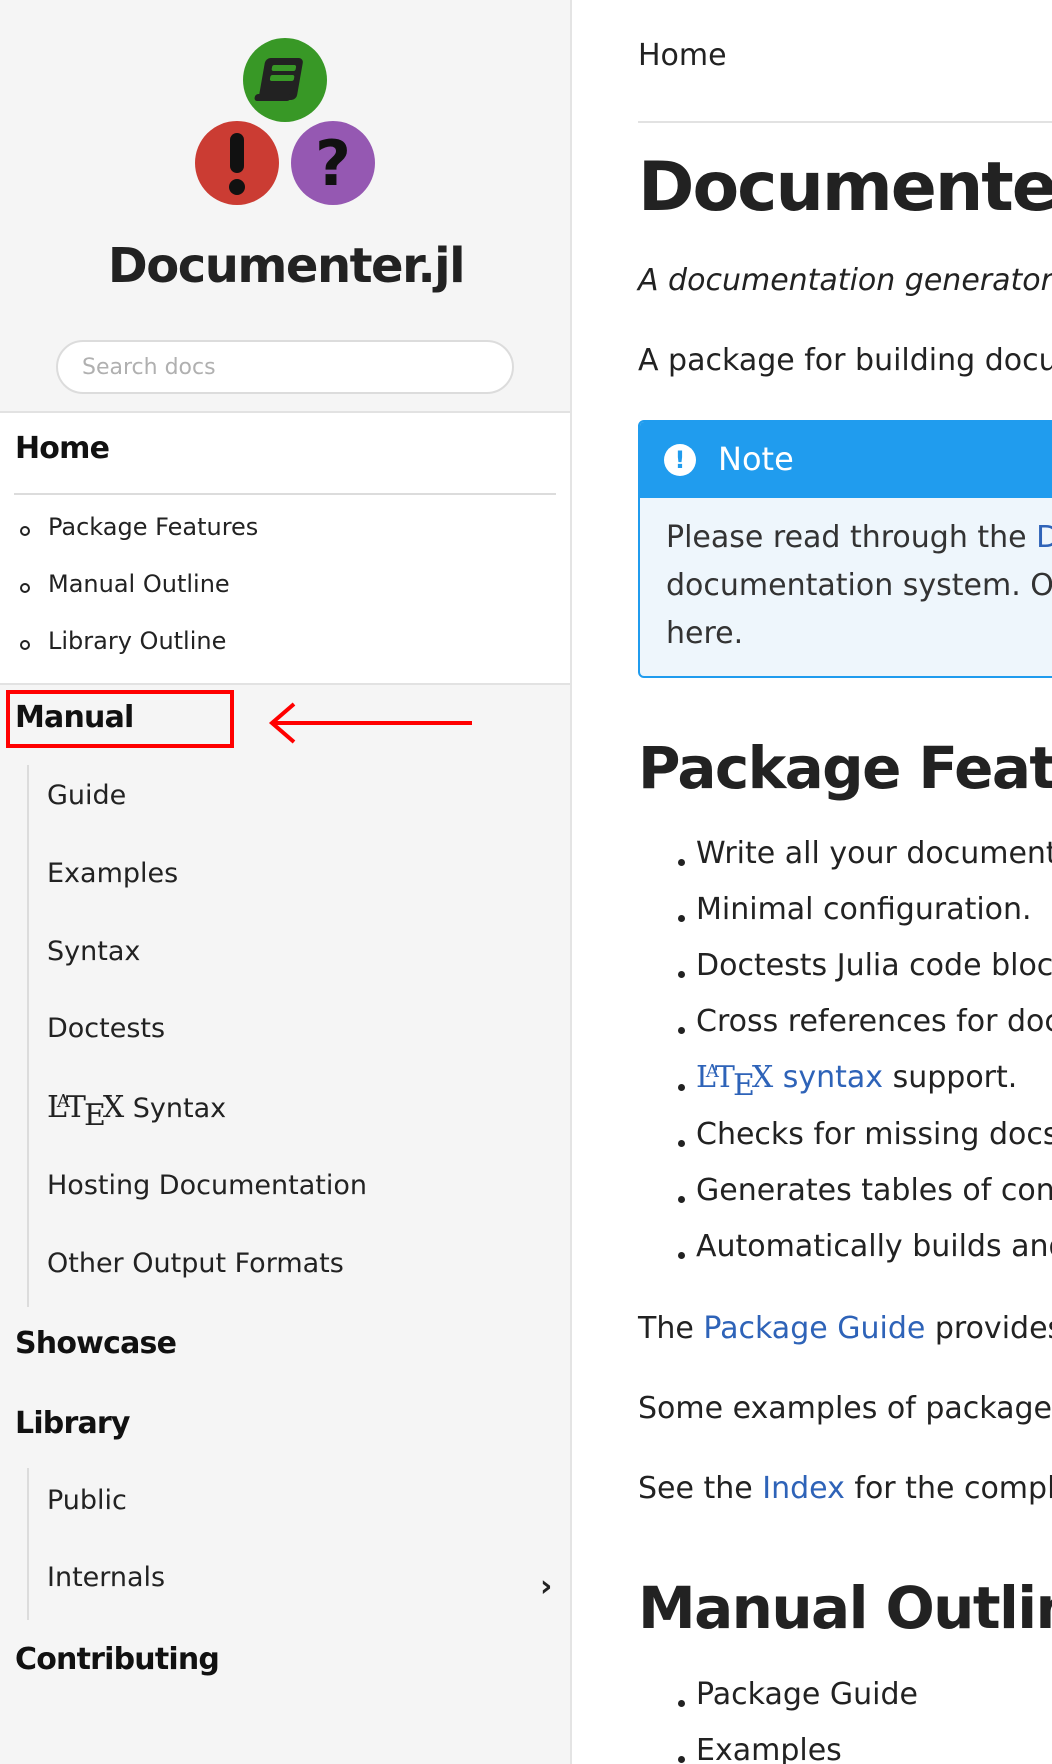 The image size is (1052, 1764). I want to click on index-link: Index, so click(803, 1488).